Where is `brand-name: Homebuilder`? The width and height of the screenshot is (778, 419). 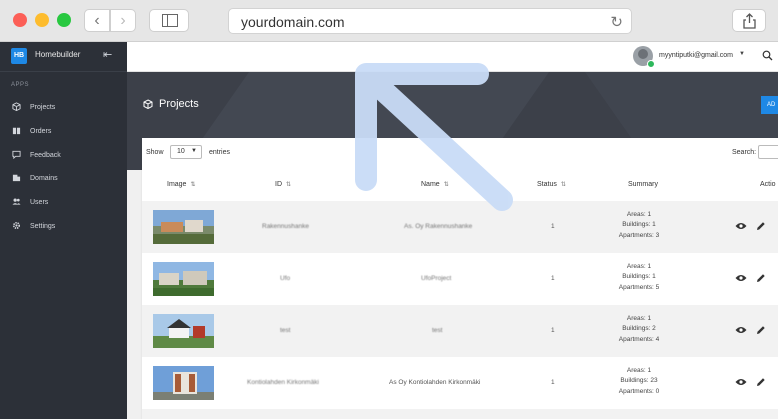
brand-name: Homebuilder is located at coordinates (58, 54).